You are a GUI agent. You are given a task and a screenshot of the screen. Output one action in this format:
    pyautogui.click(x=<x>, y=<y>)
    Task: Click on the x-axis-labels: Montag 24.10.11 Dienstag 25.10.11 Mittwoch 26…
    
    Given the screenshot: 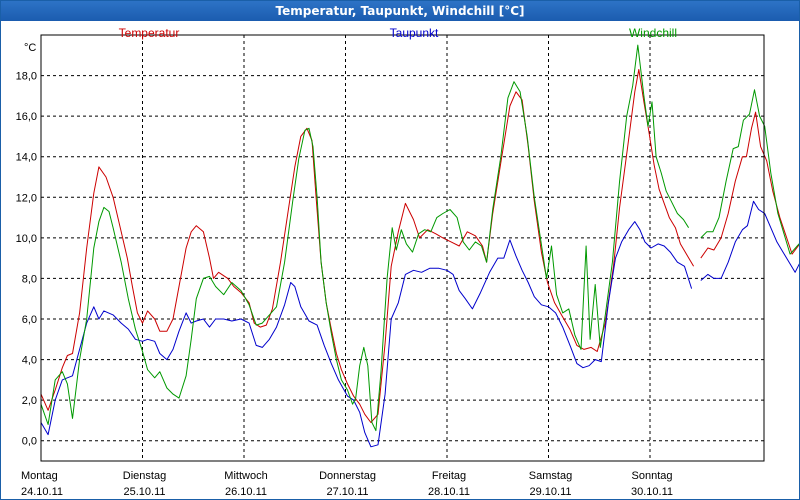 What is the action you would take?
    pyautogui.click(x=347, y=484)
    